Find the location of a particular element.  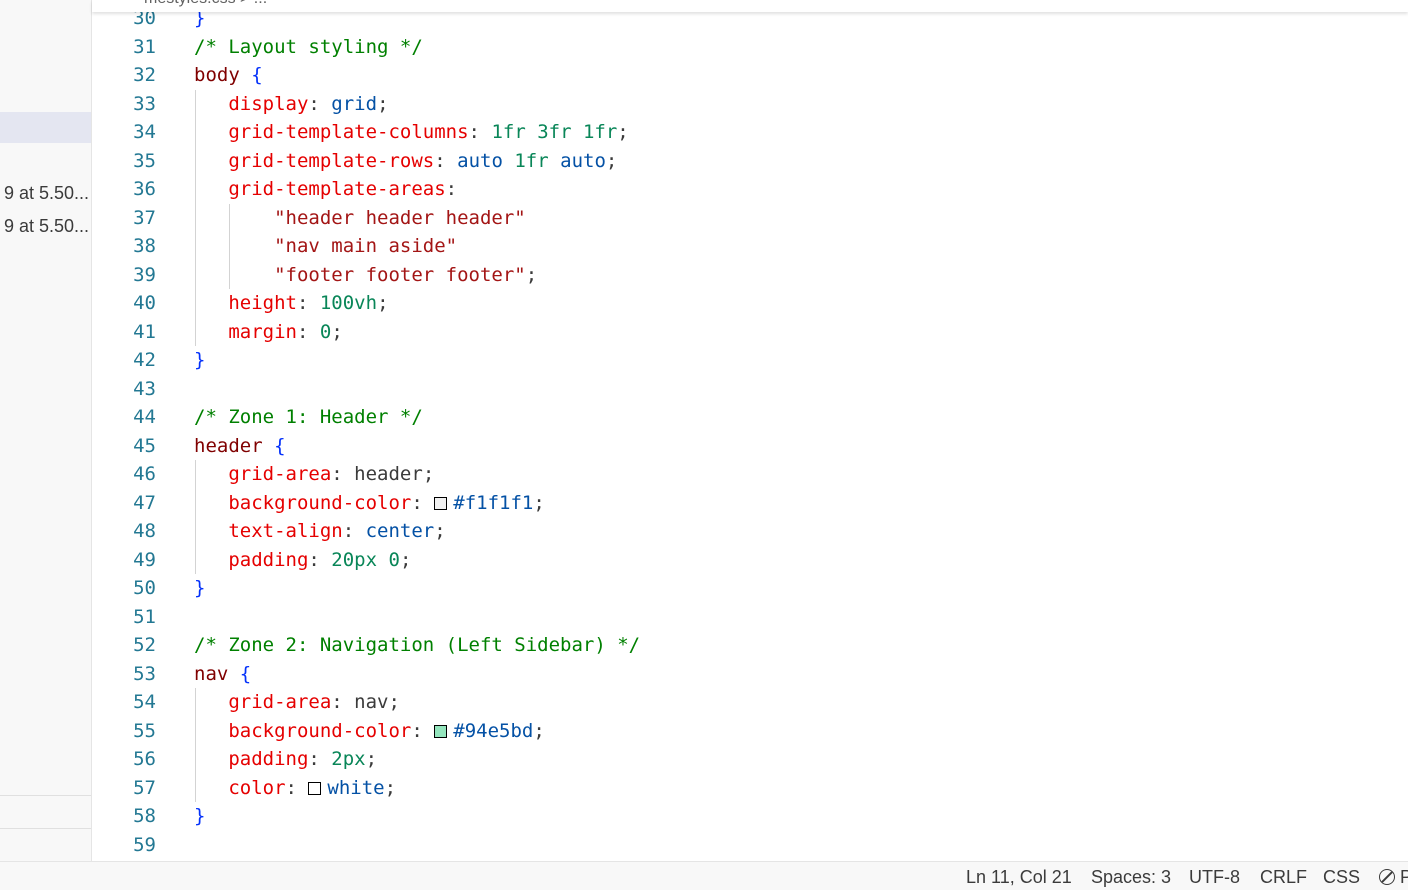

code-line: 34 grid-template-columns: 1fr 3fr 1fr; is located at coordinates (750, 132).